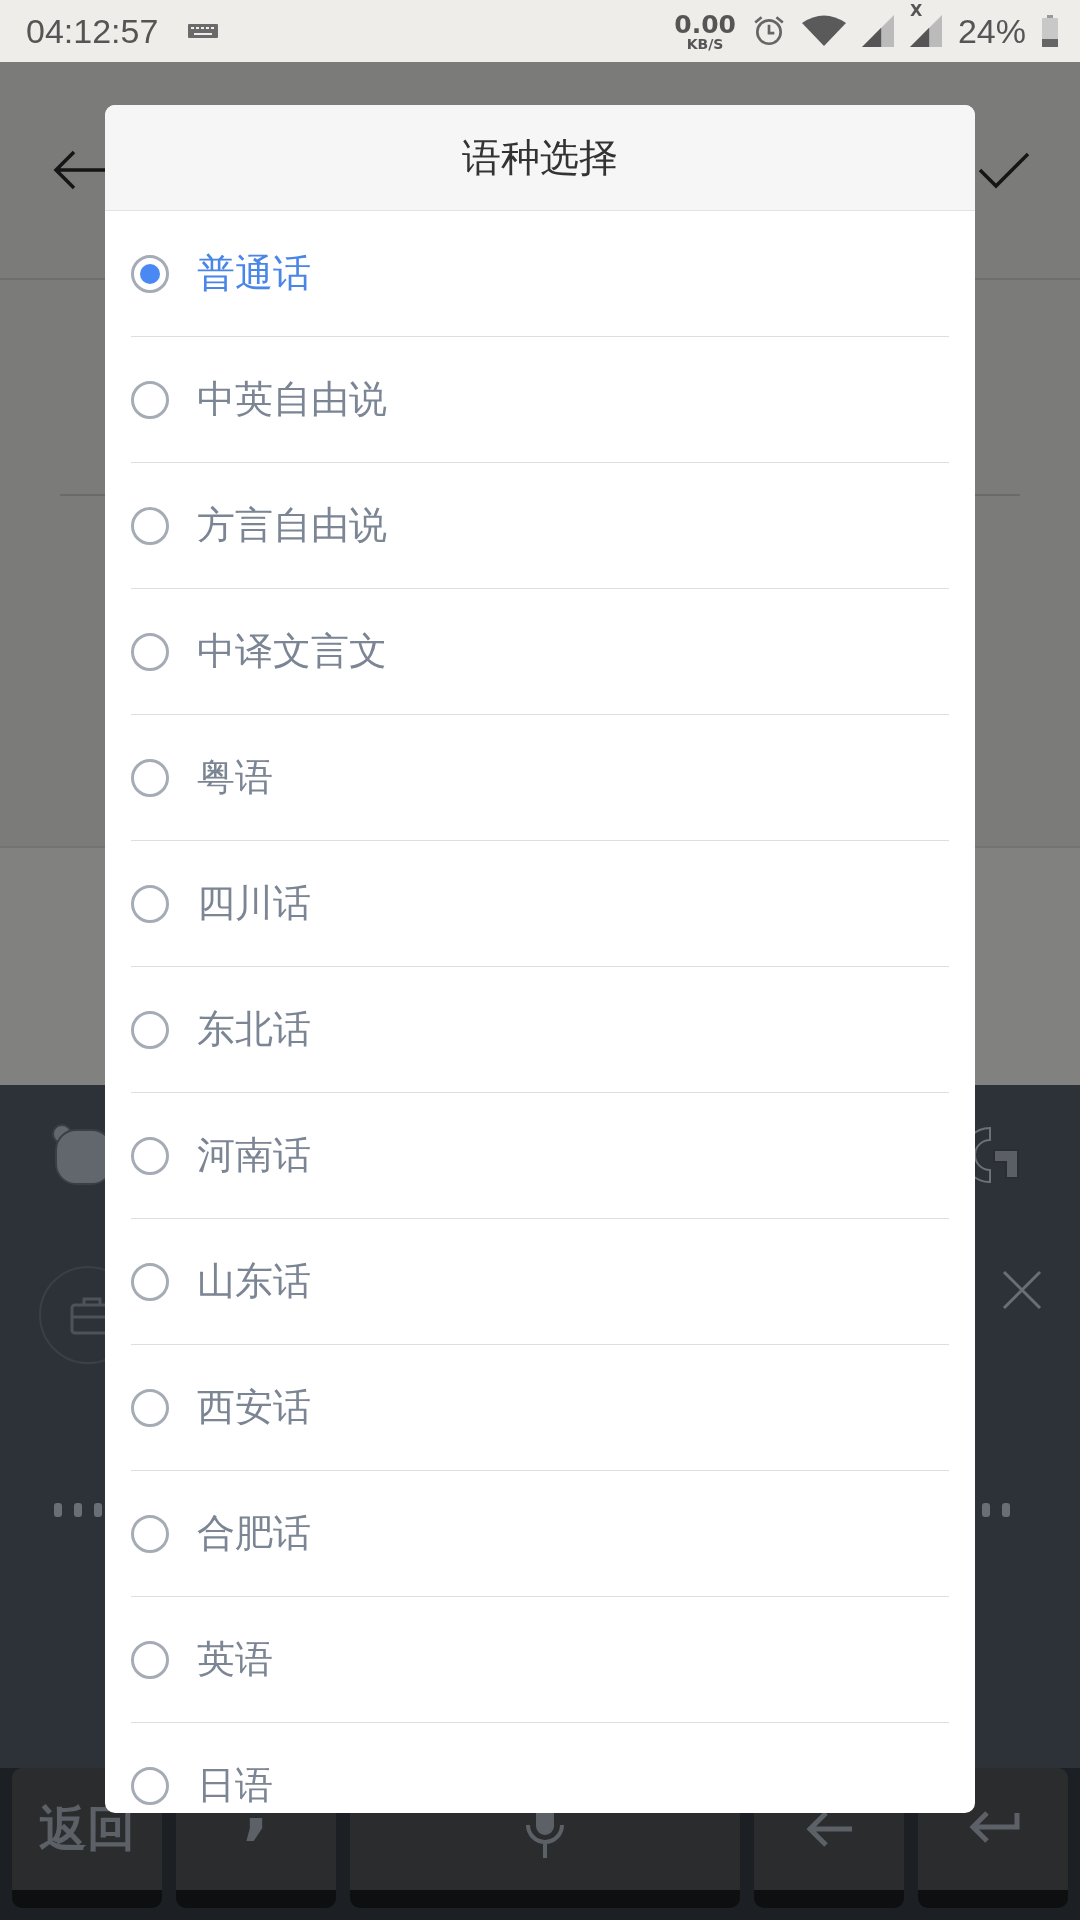 The height and width of the screenshot is (1920, 1080). I want to click on keyboard-icon, so click(203, 31).